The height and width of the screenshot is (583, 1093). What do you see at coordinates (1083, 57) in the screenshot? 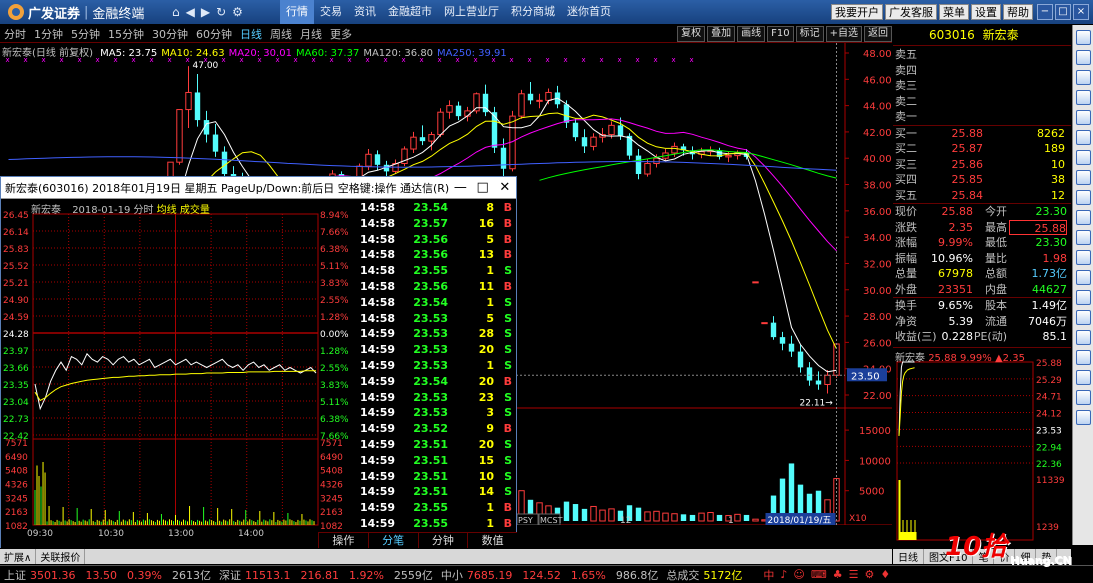
I see `side-tool-1-icon` at bounding box center [1083, 57].